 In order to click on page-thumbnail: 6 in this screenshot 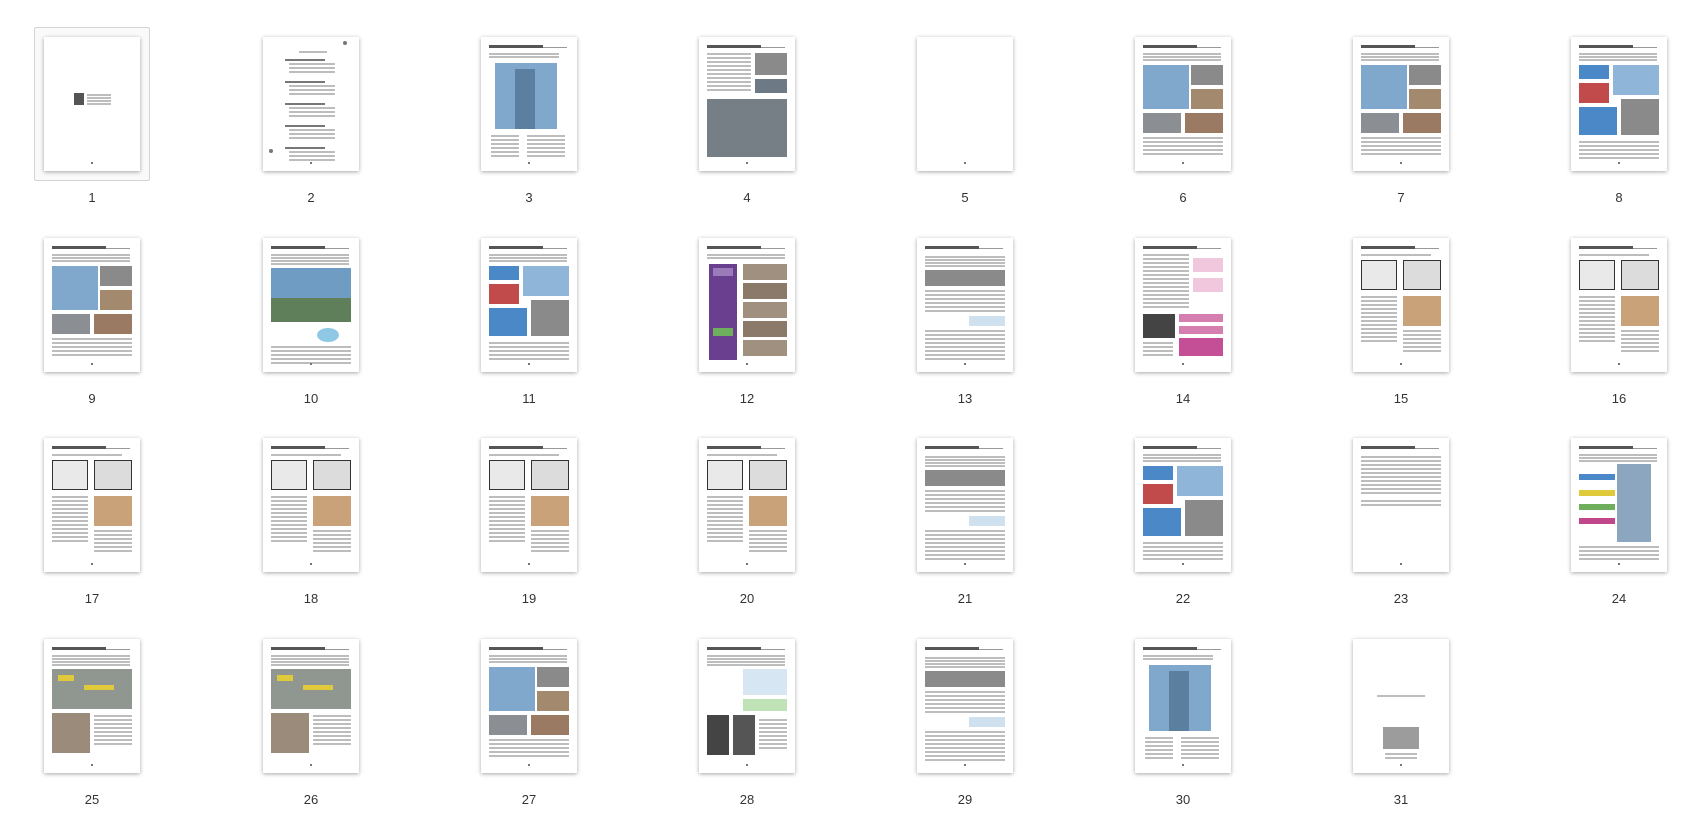, I will do `click(1183, 129)`.